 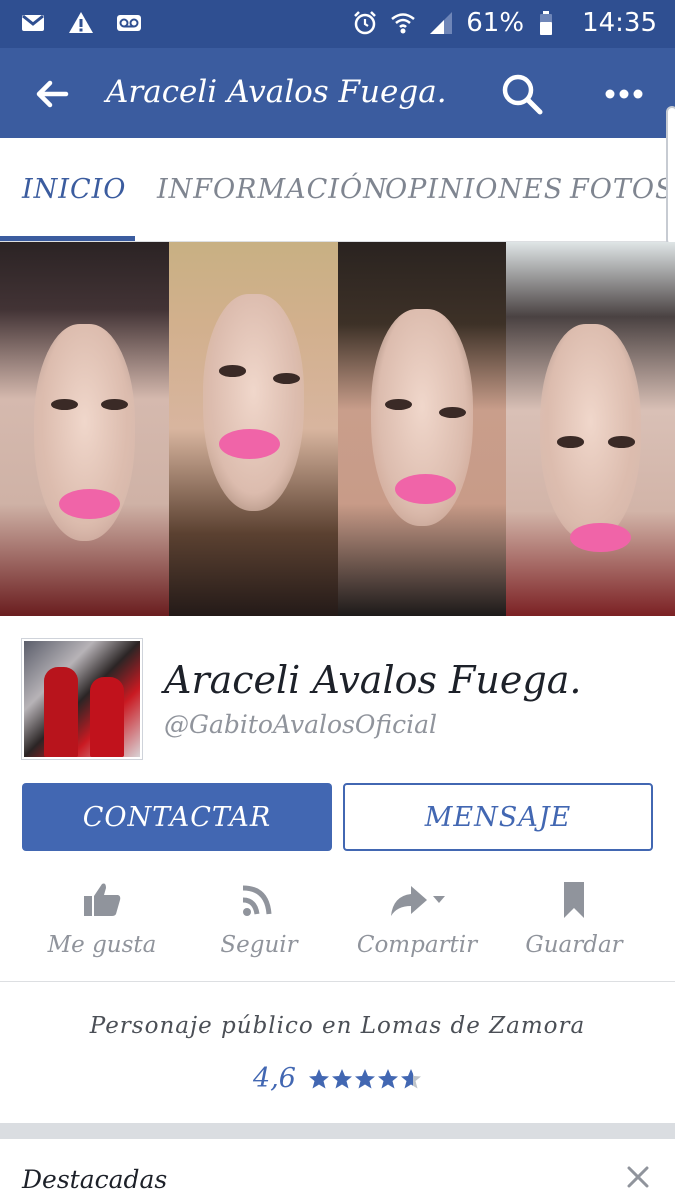 I want to click on app-bar-title: Araceli Avalos Fuega., so click(x=276, y=92).